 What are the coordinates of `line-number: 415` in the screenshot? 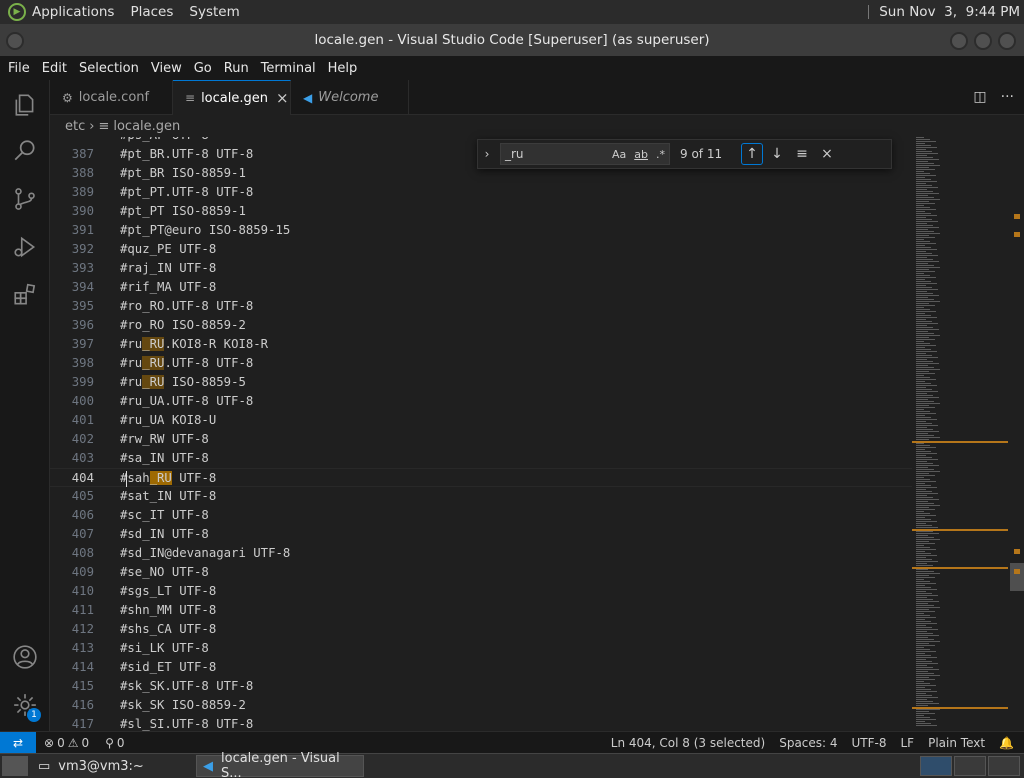 It's located at (82, 686).